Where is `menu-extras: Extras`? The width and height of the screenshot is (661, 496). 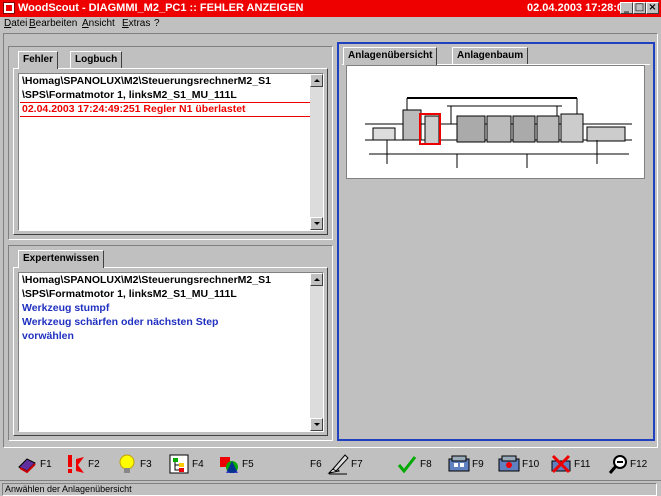 menu-extras: Extras is located at coordinates (136, 23).